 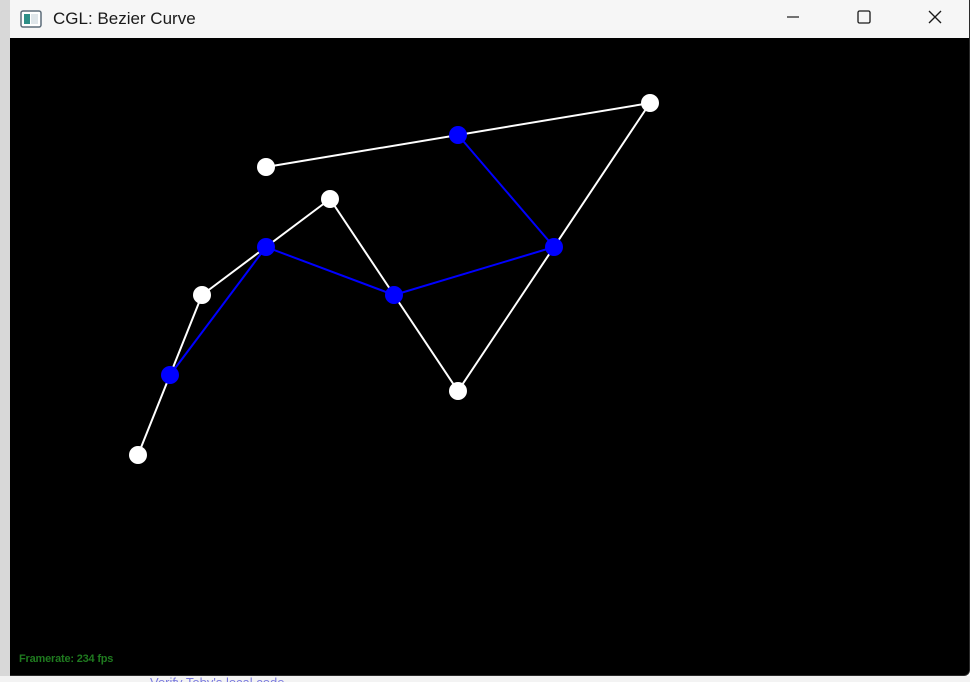 I want to click on close-icon, so click(x=934, y=17).